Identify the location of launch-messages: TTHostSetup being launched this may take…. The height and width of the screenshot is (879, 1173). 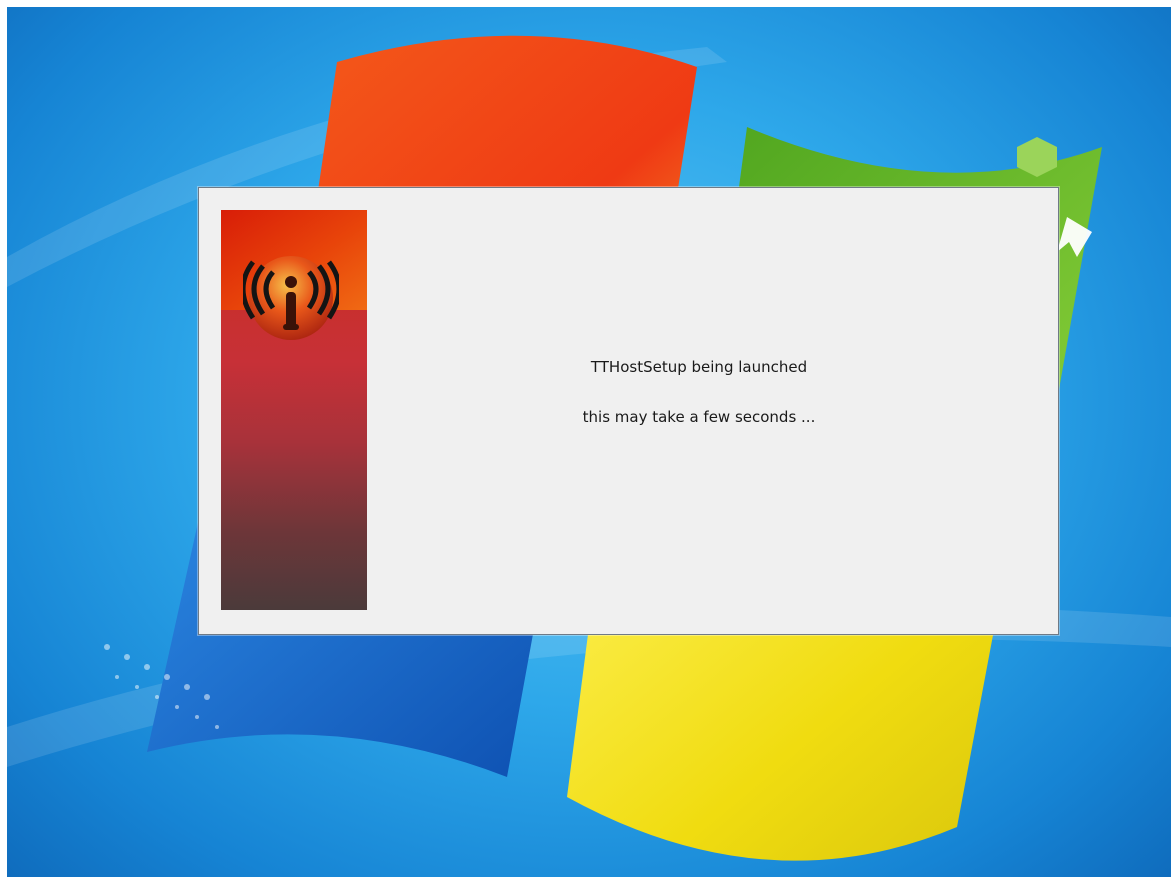
(699, 392).